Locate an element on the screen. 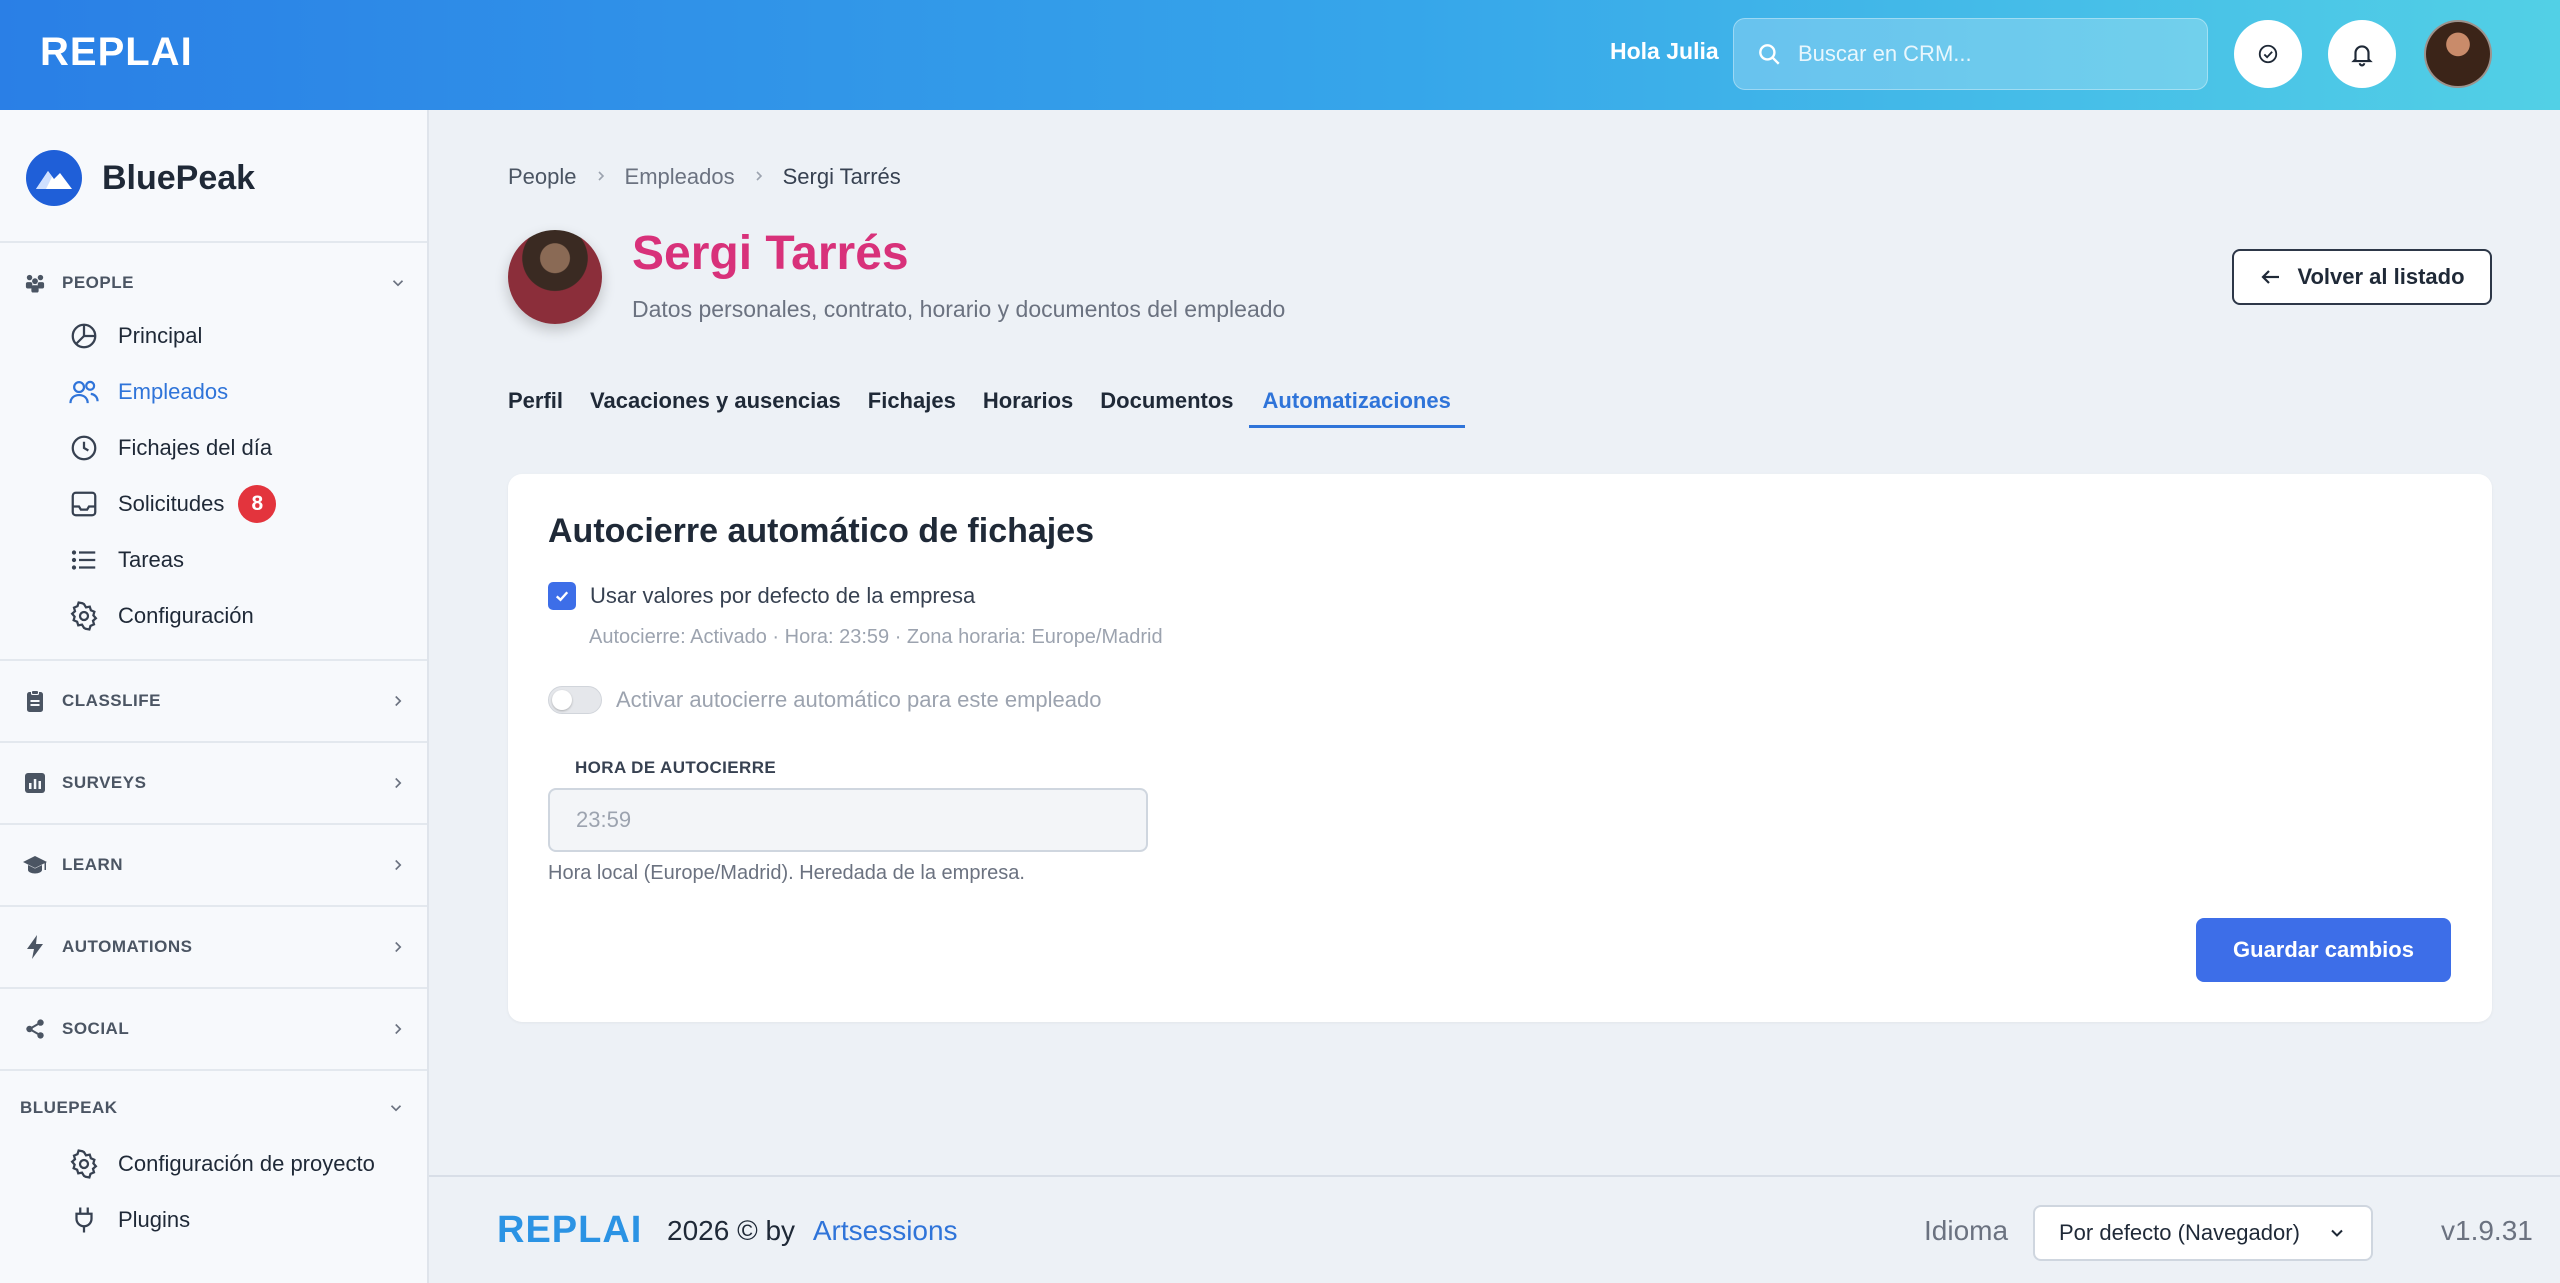 This screenshot has height=1283, width=2560. back-to-list-button: Volver al listado is located at coordinates (2362, 277).